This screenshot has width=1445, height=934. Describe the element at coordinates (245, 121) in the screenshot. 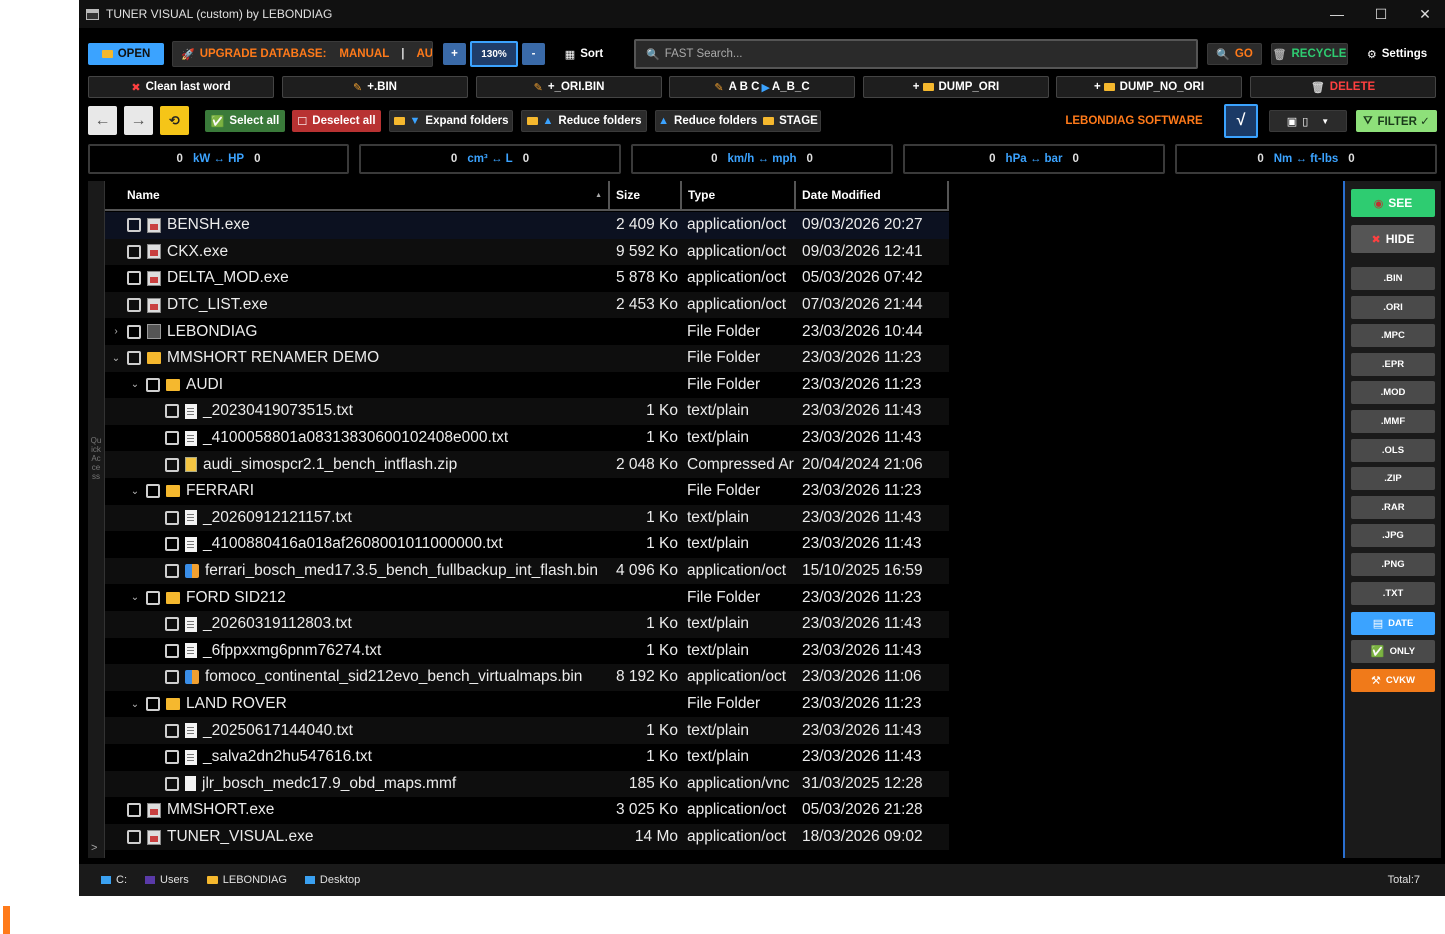

I see `select-all-button: ✅ Select all` at that location.